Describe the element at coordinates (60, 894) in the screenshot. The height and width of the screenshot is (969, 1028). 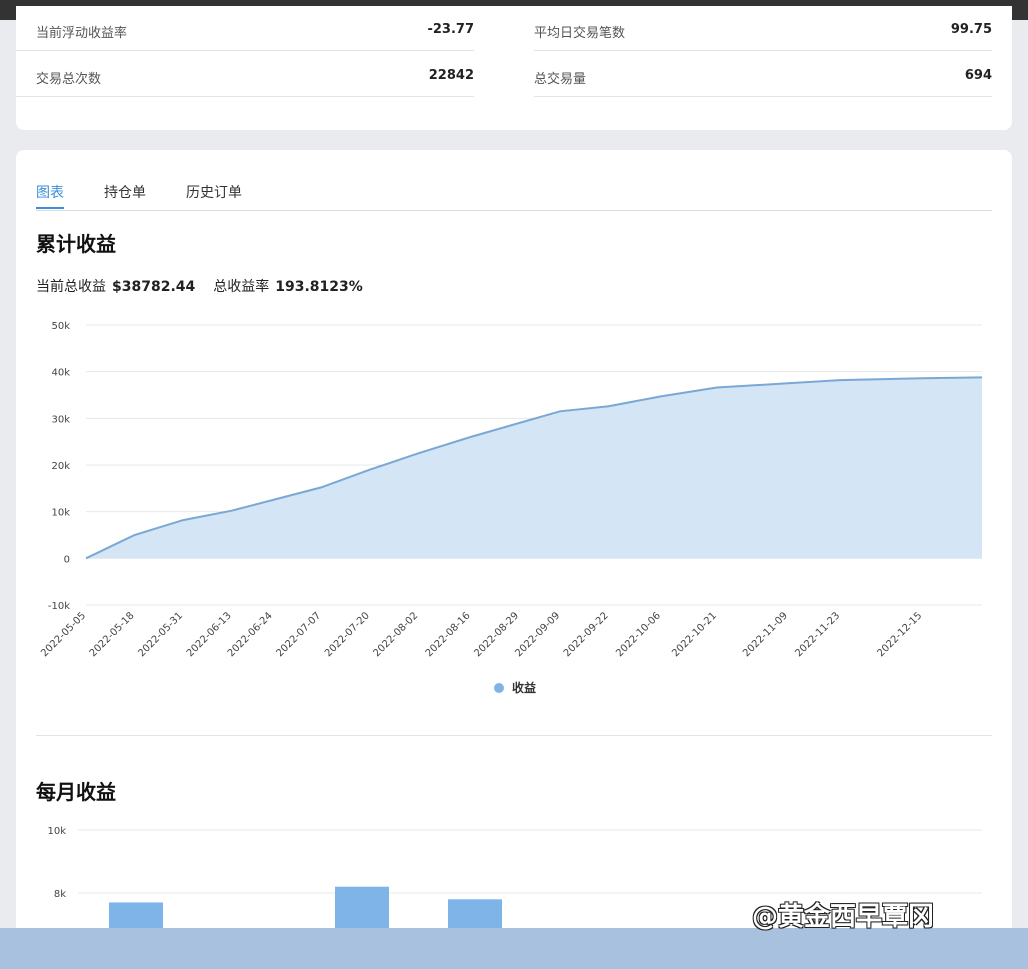
I see `y-tick-label: 8k` at that location.